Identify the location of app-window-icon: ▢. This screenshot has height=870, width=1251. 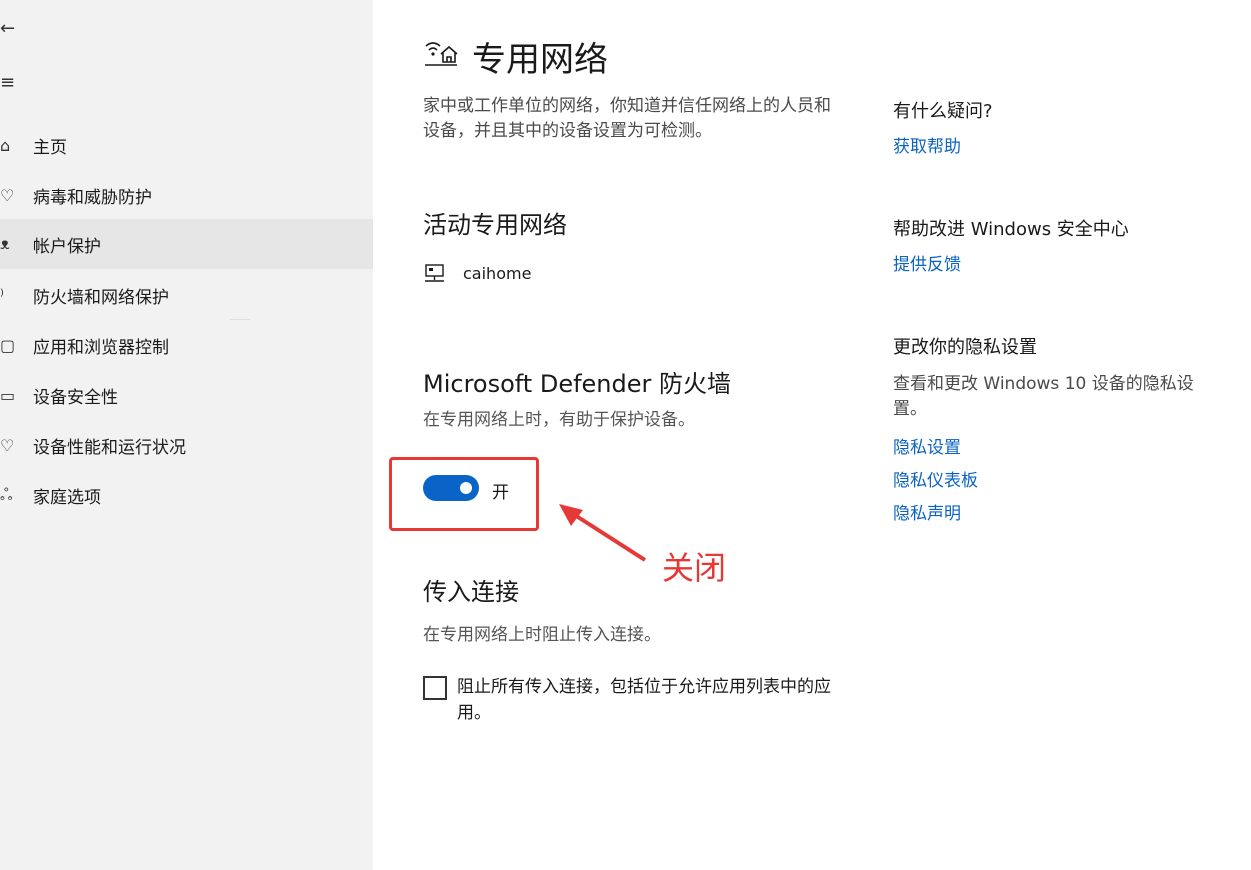
(7, 345).